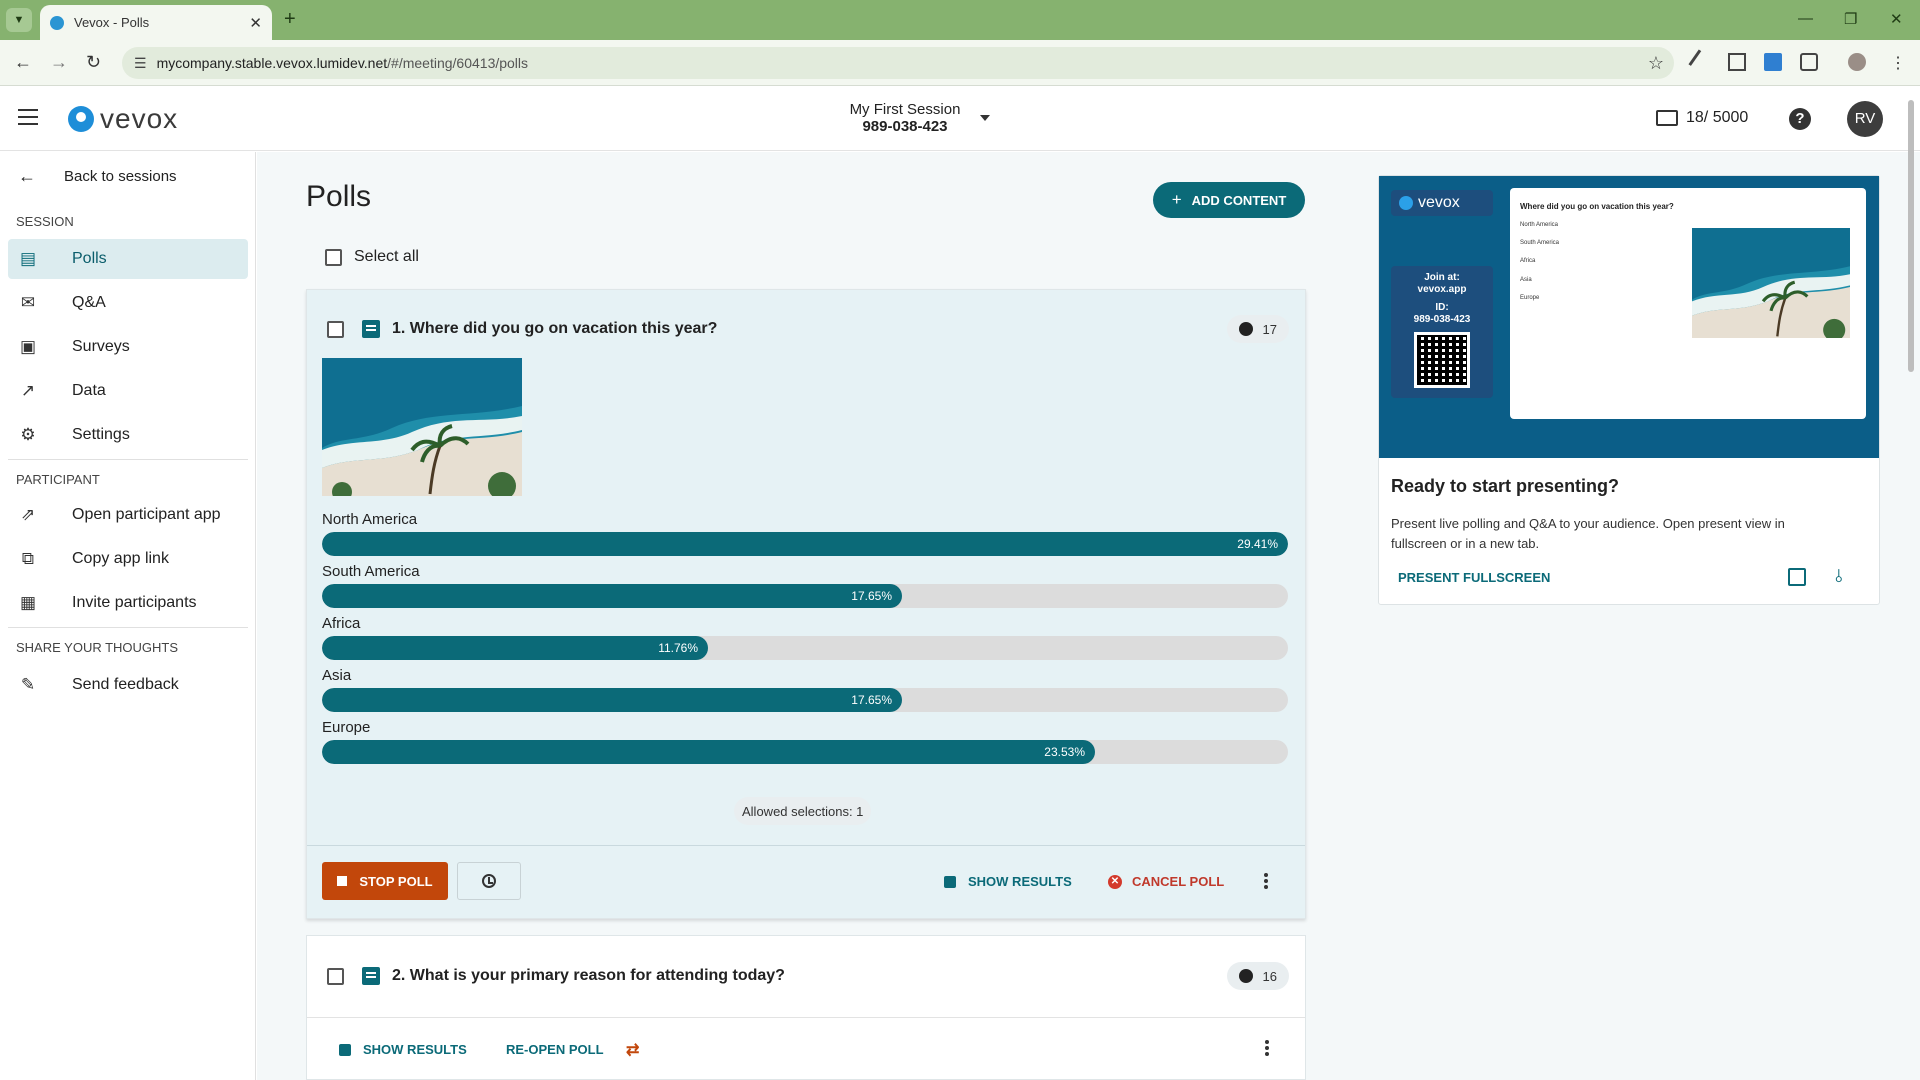  I want to click on result-percent: 11.76%, so click(678, 648).